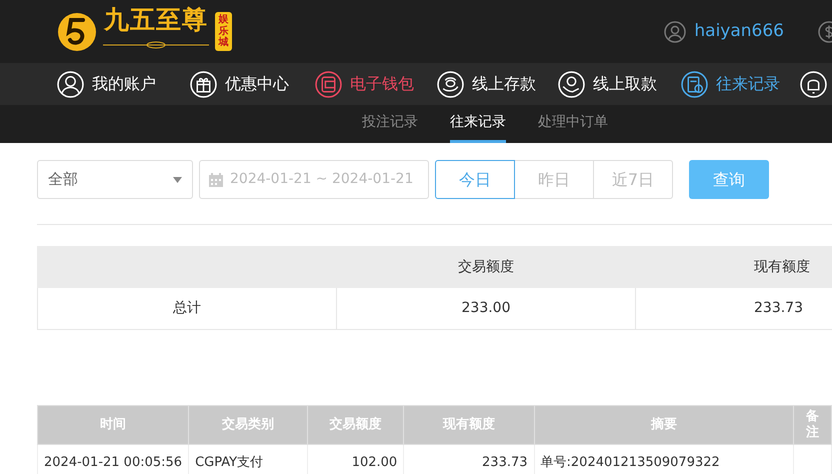 This screenshot has height=474, width=832. Describe the element at coordinates (223, 31) in the screenshot. I see `brand-badge: 娱乐城` at that location.